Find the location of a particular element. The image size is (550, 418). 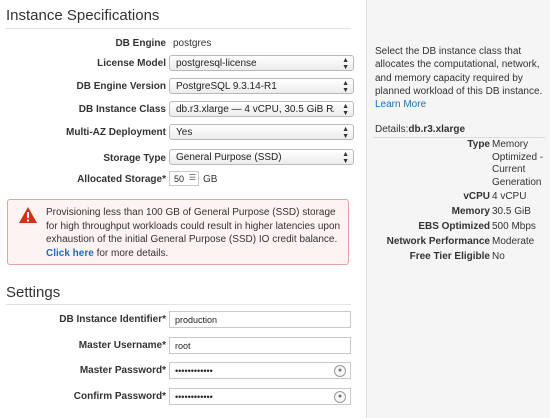

instance-class-value: db.r3.xlarge — 4 vCPU, 30.5 GiB RAM is located at coordinates (255, 109).